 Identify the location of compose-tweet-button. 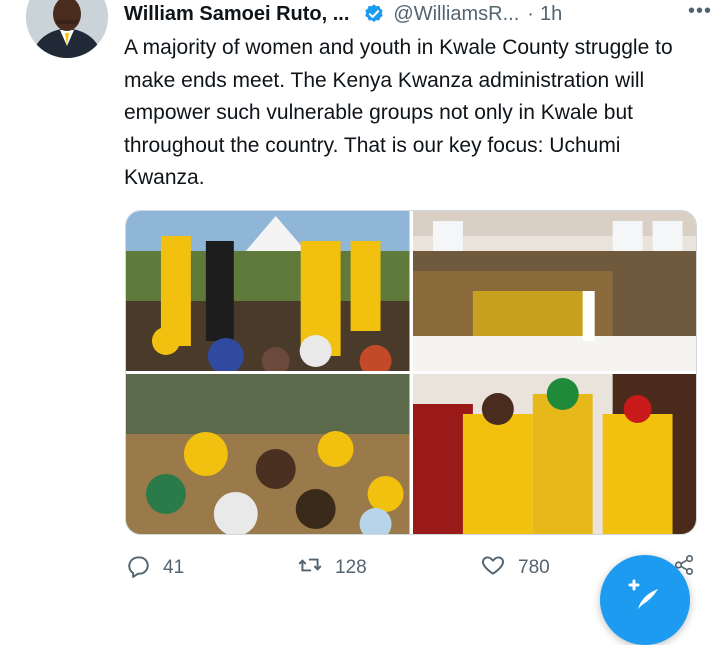
(645, 600).